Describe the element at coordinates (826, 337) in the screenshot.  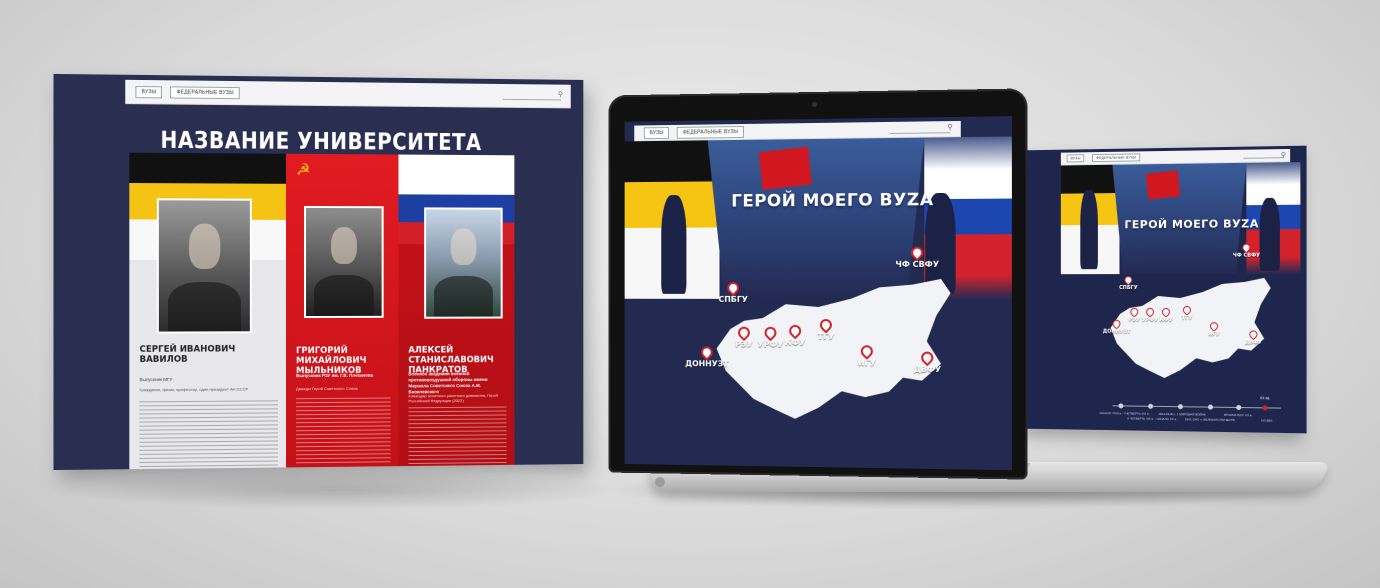
I see `university-label: ТГУ` at that location.